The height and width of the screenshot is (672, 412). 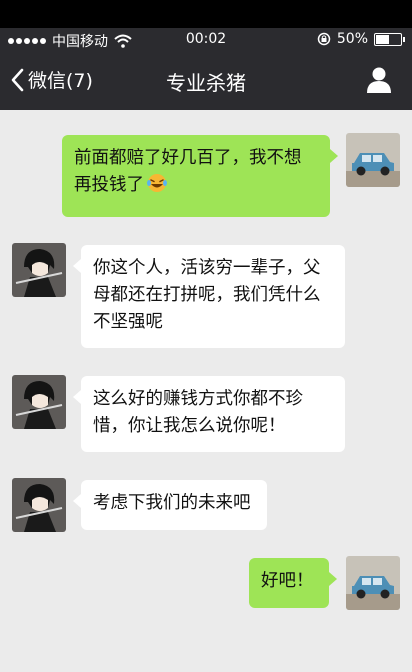 I want to click on message-bubble-incoming: 考虑下我们的未来吧, so click(x=170, y=505).